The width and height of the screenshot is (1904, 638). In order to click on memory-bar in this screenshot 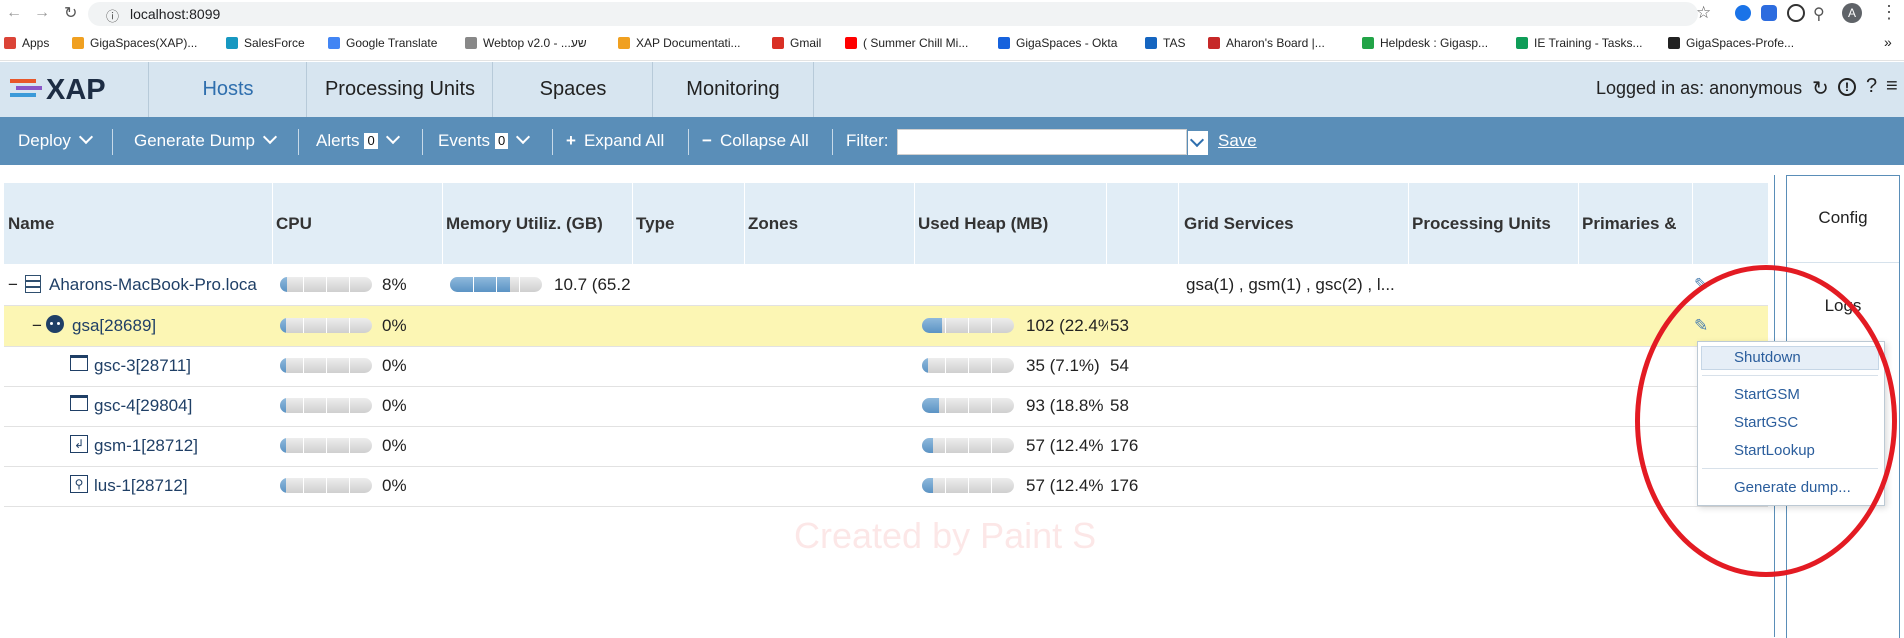, I will do `click(496, 284)`.